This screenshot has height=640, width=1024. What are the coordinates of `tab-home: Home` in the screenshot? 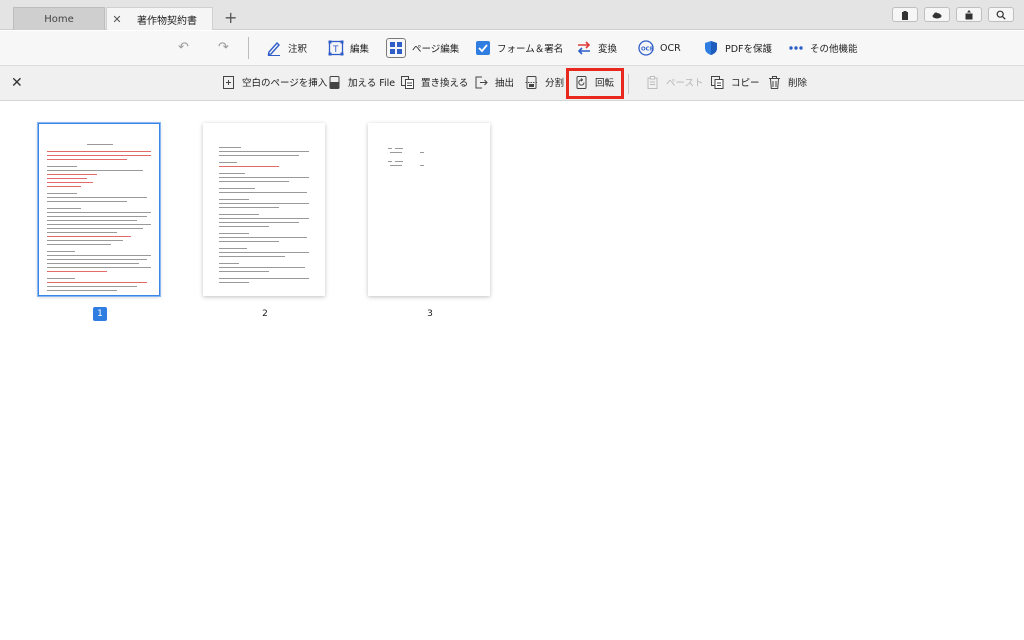 It's located at (59, 18).